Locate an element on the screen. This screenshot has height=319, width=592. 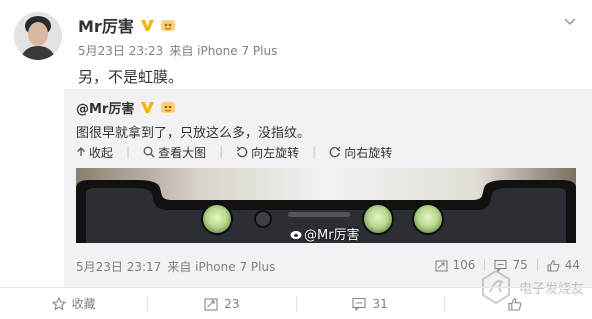
view-large-label: 查看大图 is located at coordinates (182, 152).